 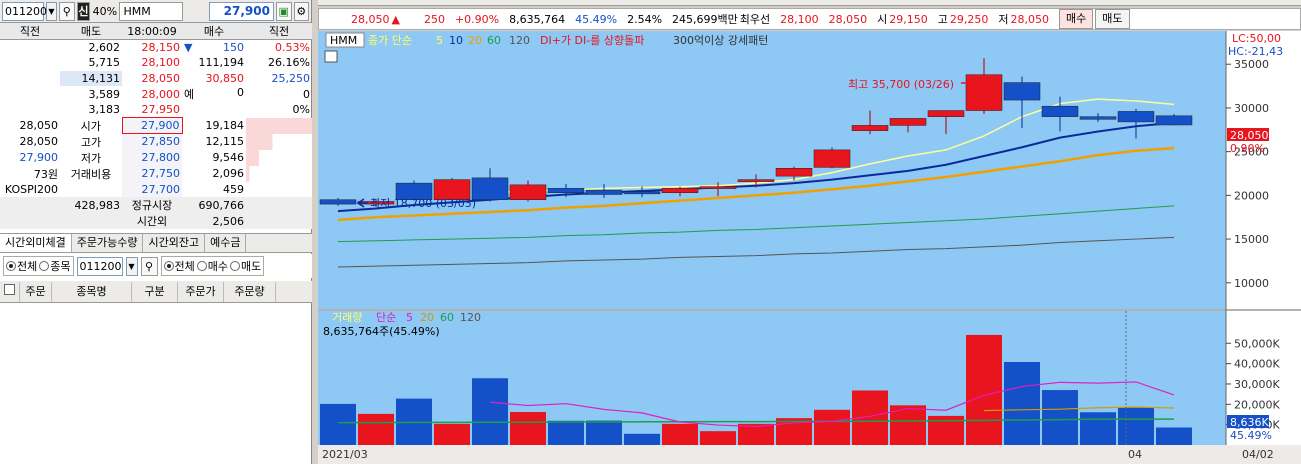 I want to click on price-tick-label: 35000, so click(x=1251, y=64).